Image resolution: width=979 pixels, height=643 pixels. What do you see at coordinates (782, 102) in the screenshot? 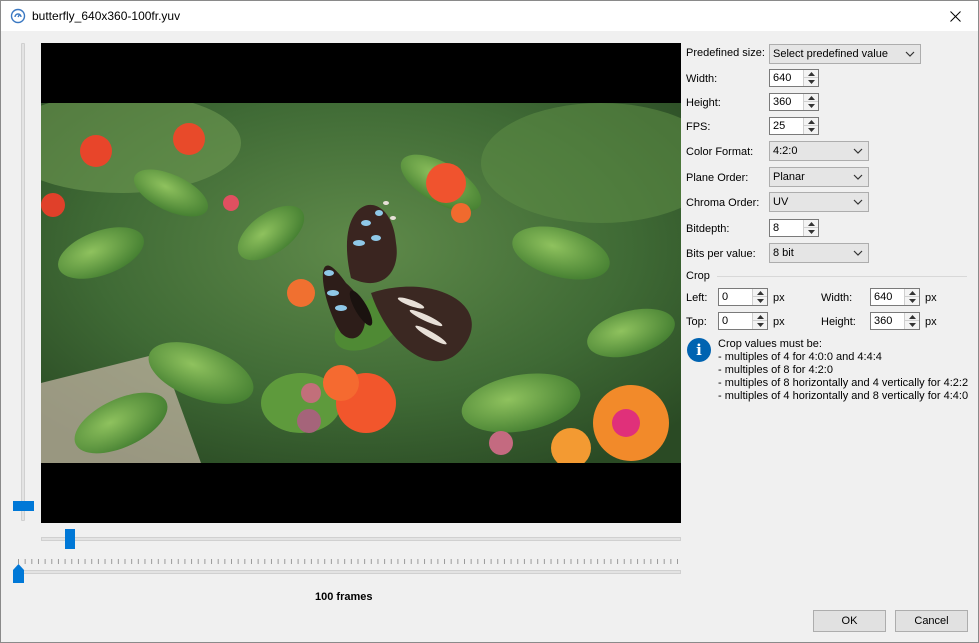
I see `height-value: 360` at bounding box center [782, 102].